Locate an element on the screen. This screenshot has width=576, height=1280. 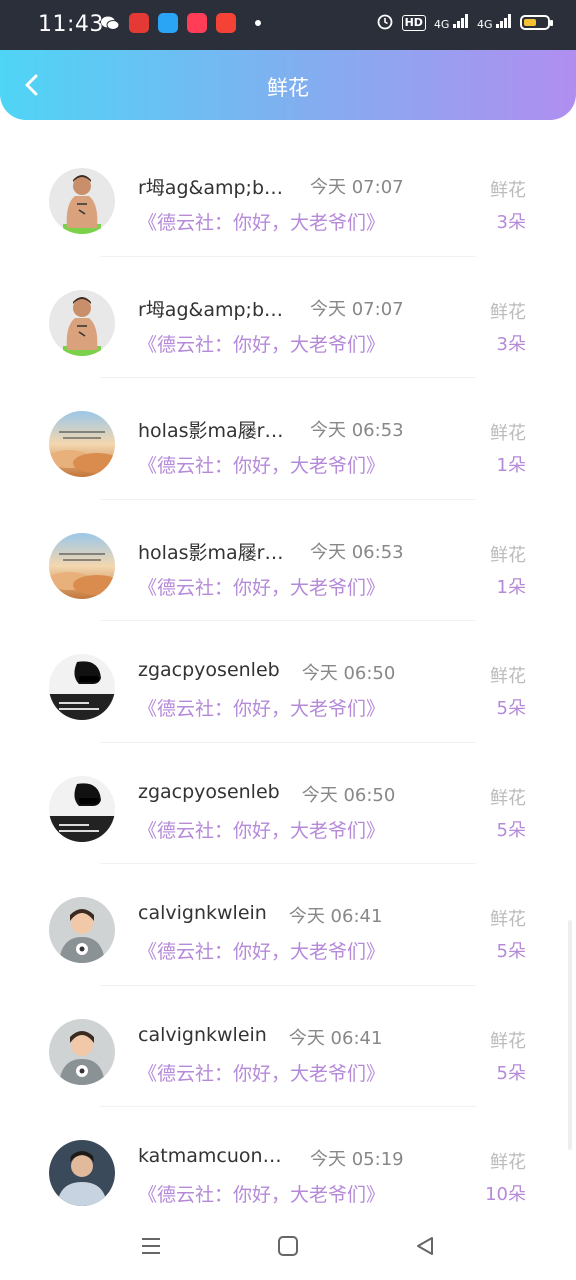
menu-button is located at coordinates (151, 1246).